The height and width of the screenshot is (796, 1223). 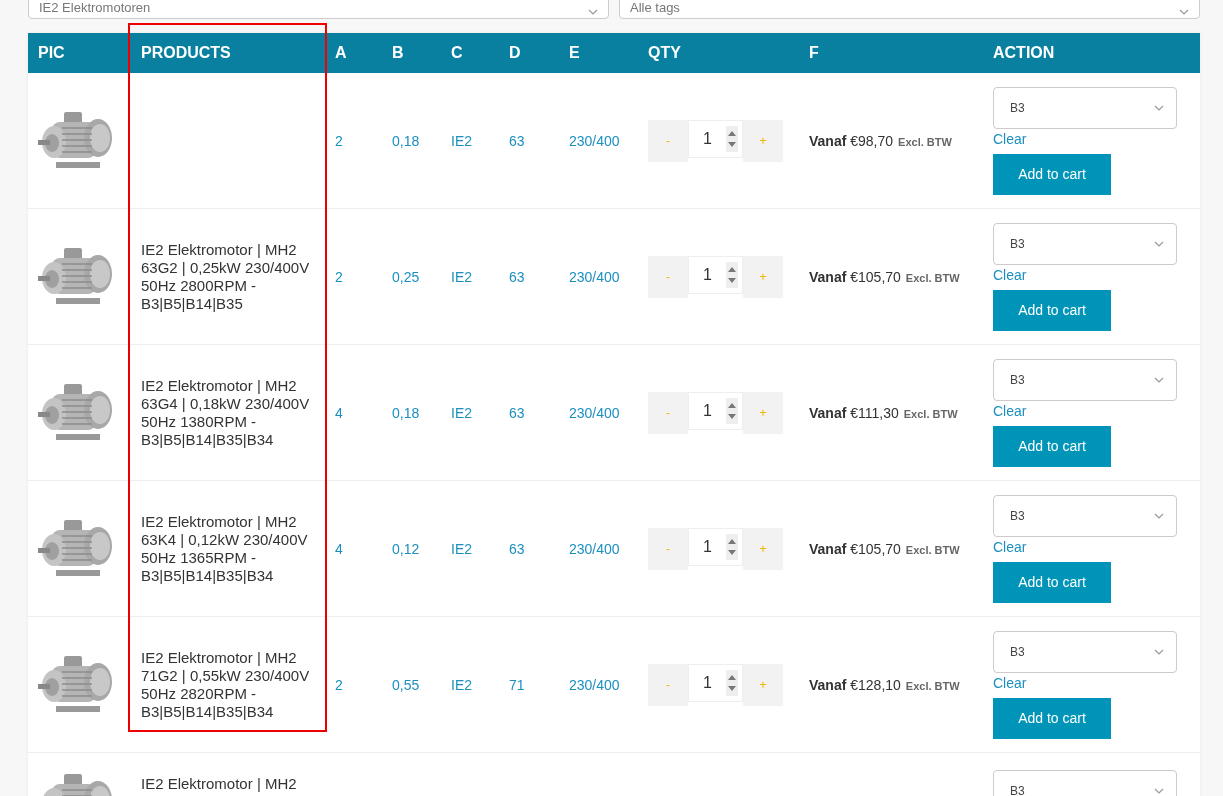 What do you see at coordinates (398, 53) in the screenshot?
I see `column-header: B` at bounding box center [398, 53].